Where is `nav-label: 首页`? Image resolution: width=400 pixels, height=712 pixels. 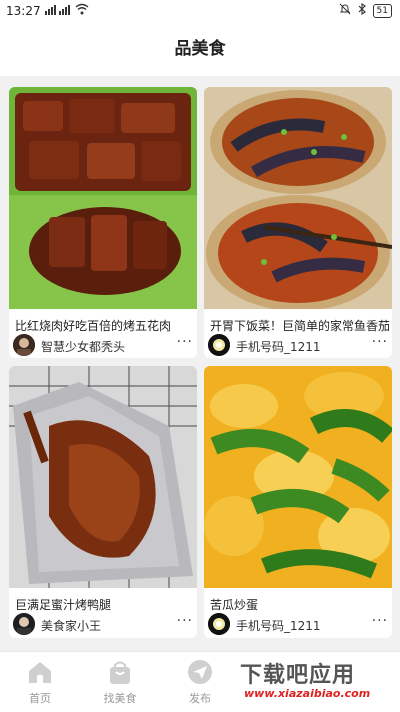
nav-label: 首页 is located at coordinates (40, 698).